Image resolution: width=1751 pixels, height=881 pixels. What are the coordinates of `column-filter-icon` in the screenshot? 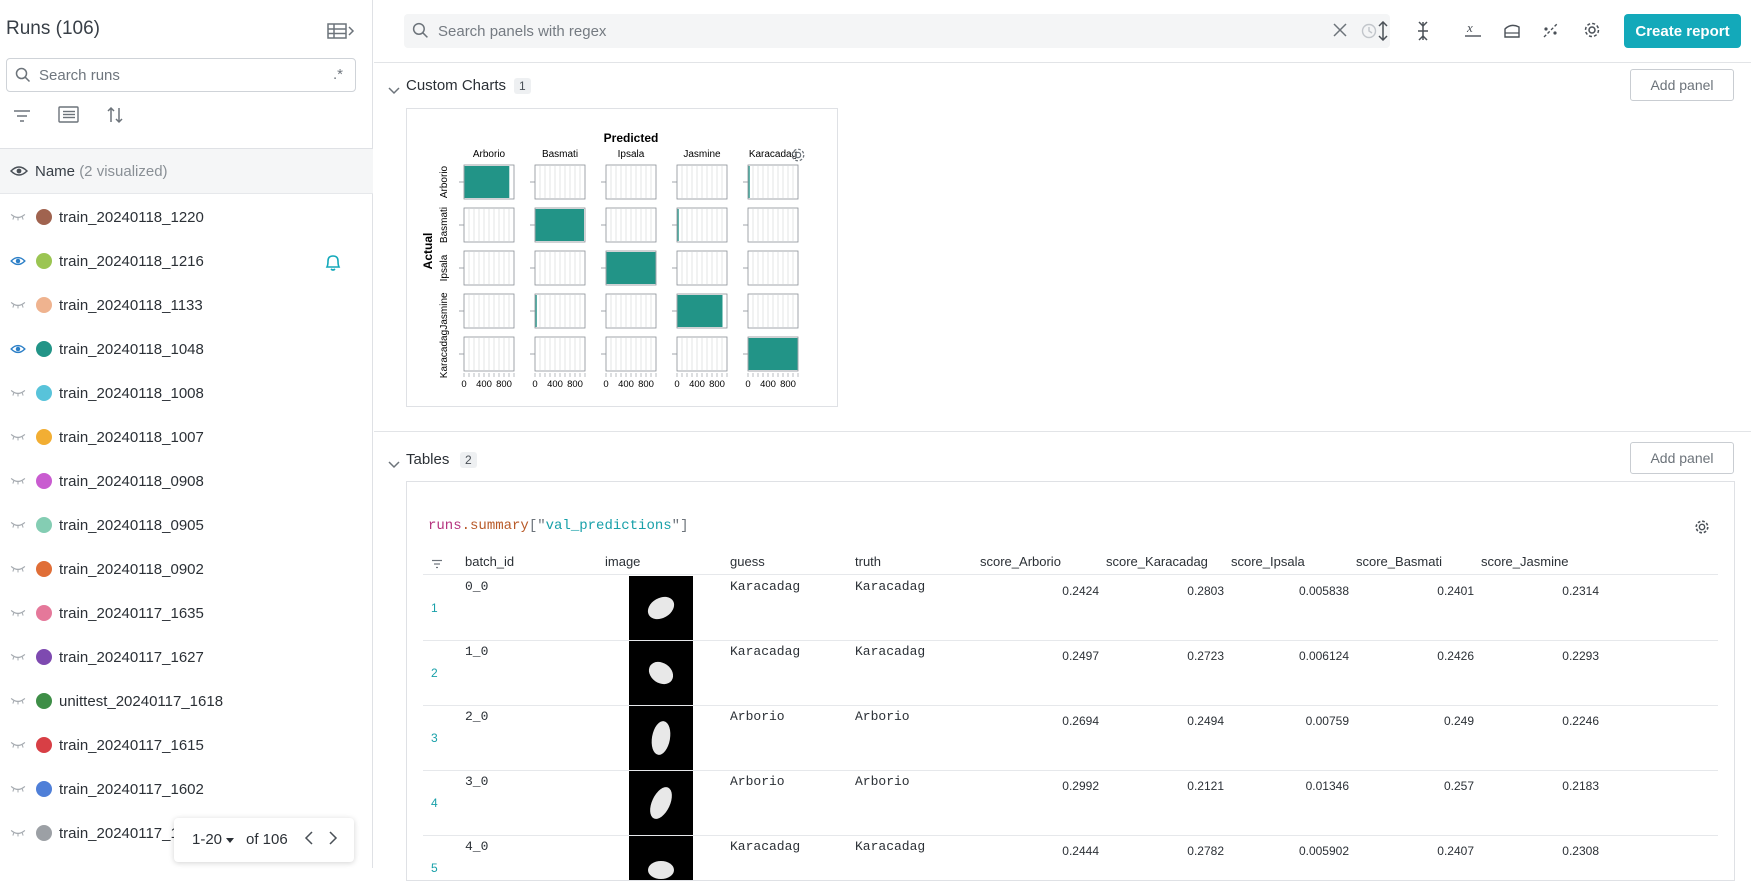 It's located at (437, 565).